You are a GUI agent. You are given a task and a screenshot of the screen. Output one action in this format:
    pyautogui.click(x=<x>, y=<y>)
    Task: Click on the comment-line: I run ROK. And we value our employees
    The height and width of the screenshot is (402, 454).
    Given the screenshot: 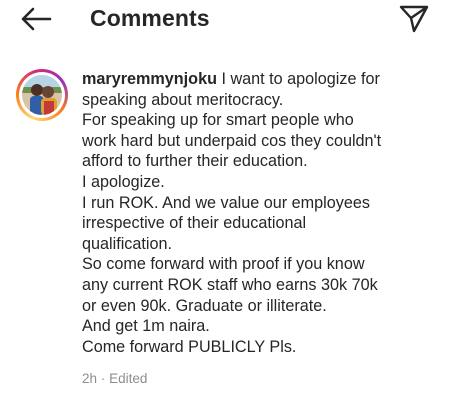 What is the action you would take?
    pyautogui.click(x=226, y=202)
    